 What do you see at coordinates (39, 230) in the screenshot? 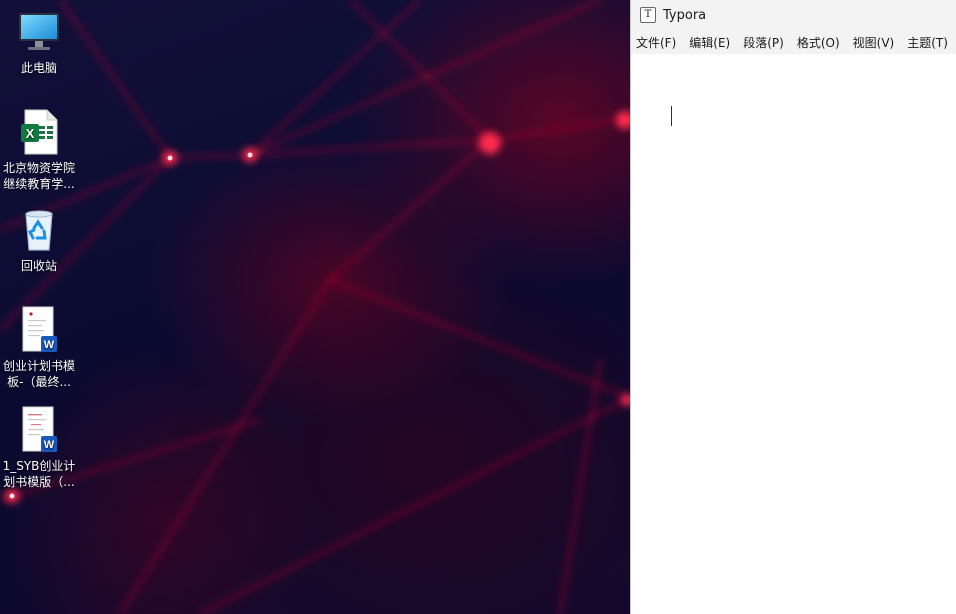
I see `recycle-bin-icon` at bounding box center [39, 230].